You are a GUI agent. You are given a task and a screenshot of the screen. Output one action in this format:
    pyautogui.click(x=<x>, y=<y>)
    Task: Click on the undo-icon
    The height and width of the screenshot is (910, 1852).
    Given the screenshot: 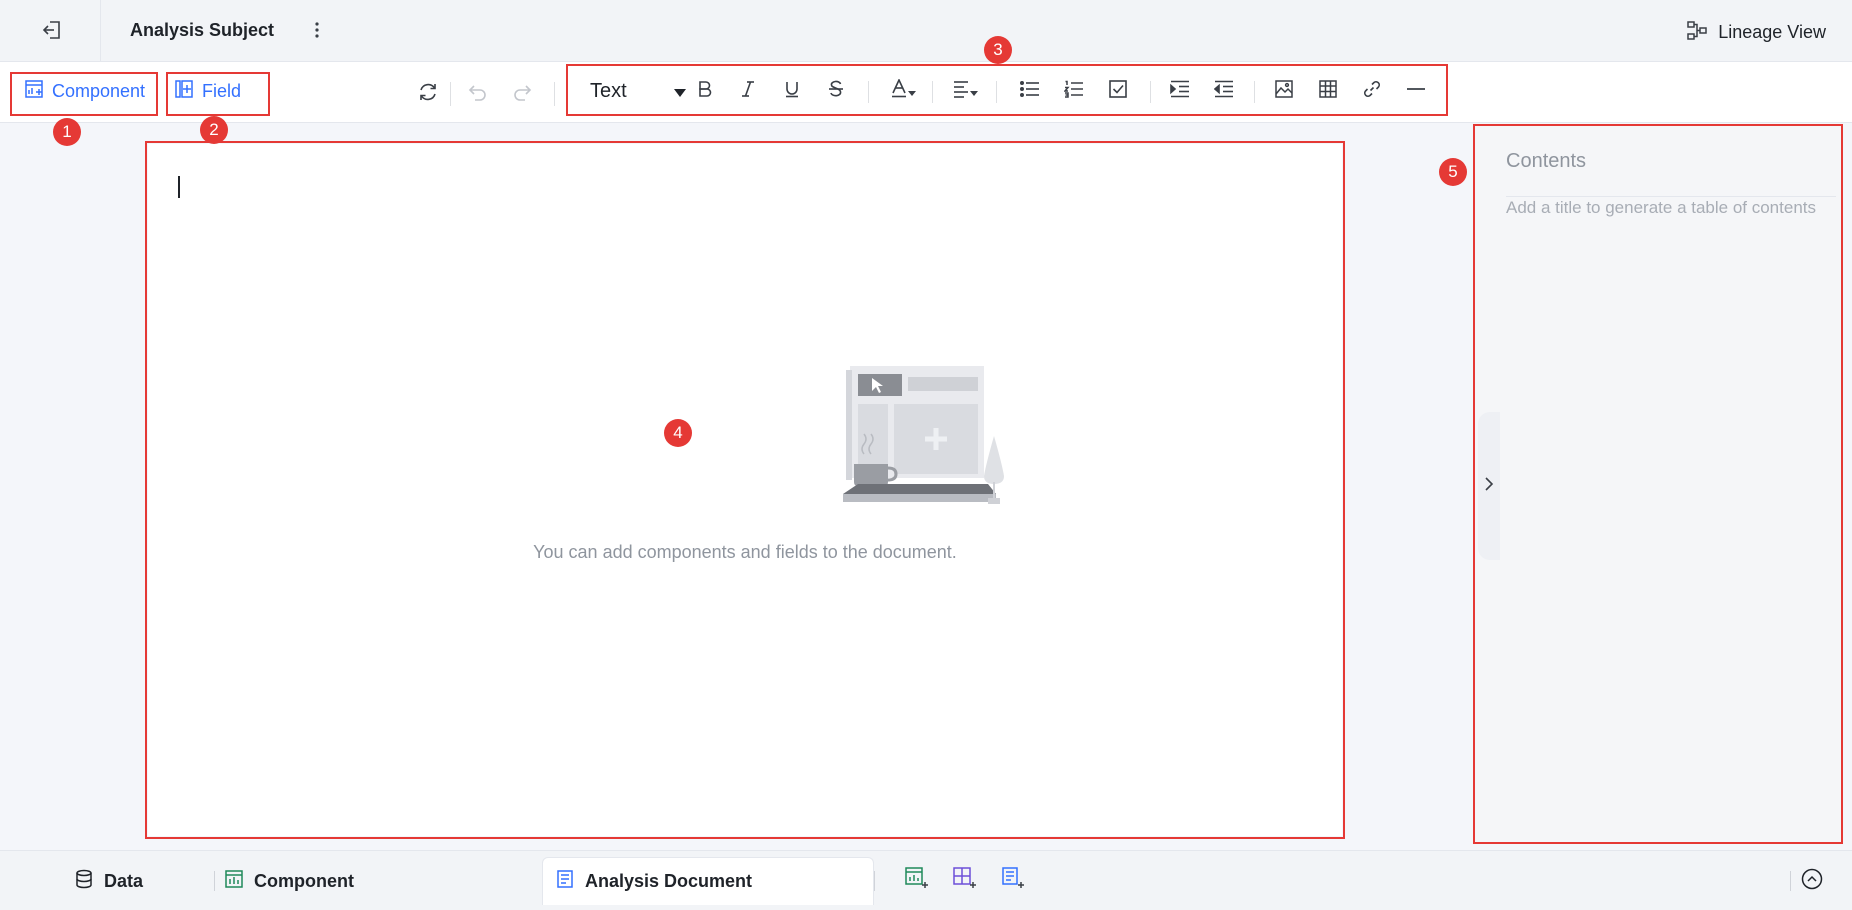 What is the action you would take?
    pyautogui.click(x=478, y=94)
    